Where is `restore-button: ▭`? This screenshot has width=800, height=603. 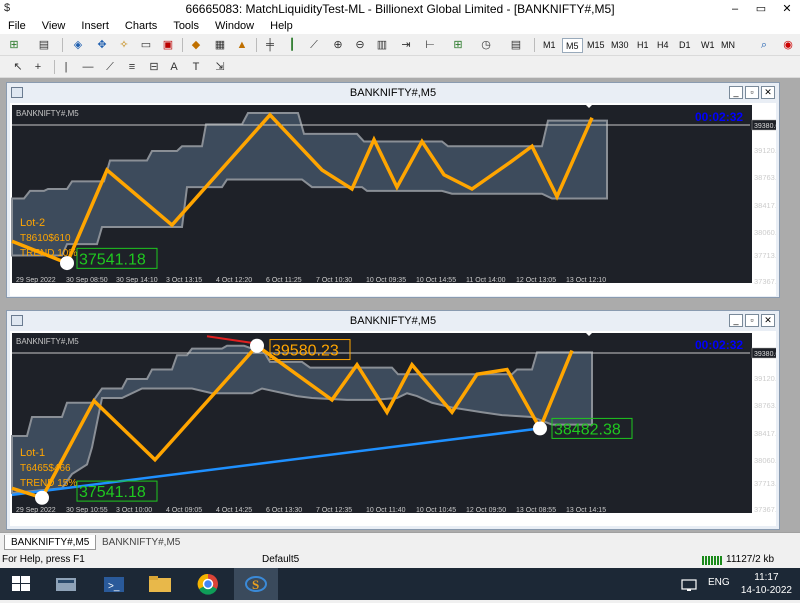 restore-button: ▭ is located at coordinates (761, 9).